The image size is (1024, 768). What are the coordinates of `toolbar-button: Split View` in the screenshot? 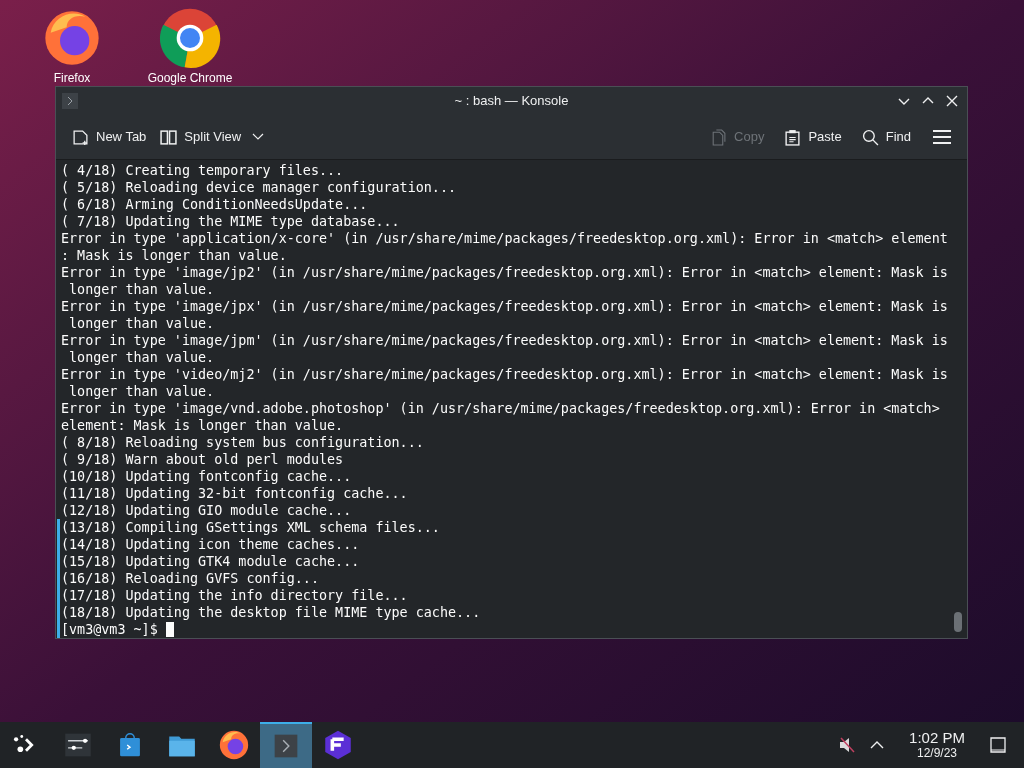 It's located at (212, 137).